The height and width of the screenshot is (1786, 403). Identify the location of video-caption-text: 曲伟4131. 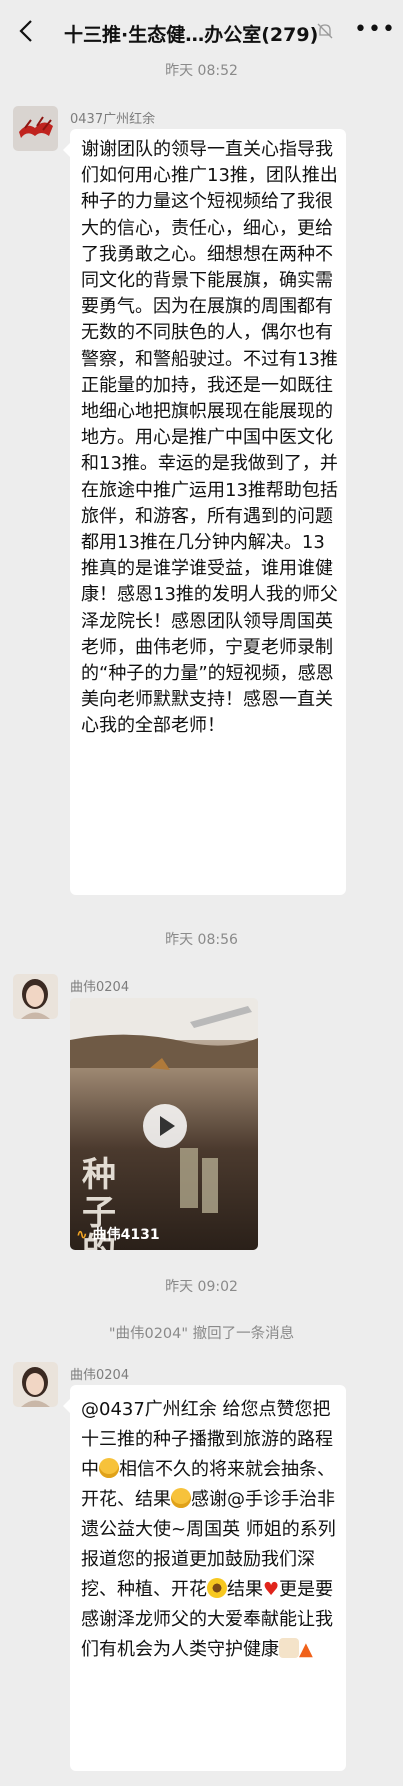
(126, 1235).